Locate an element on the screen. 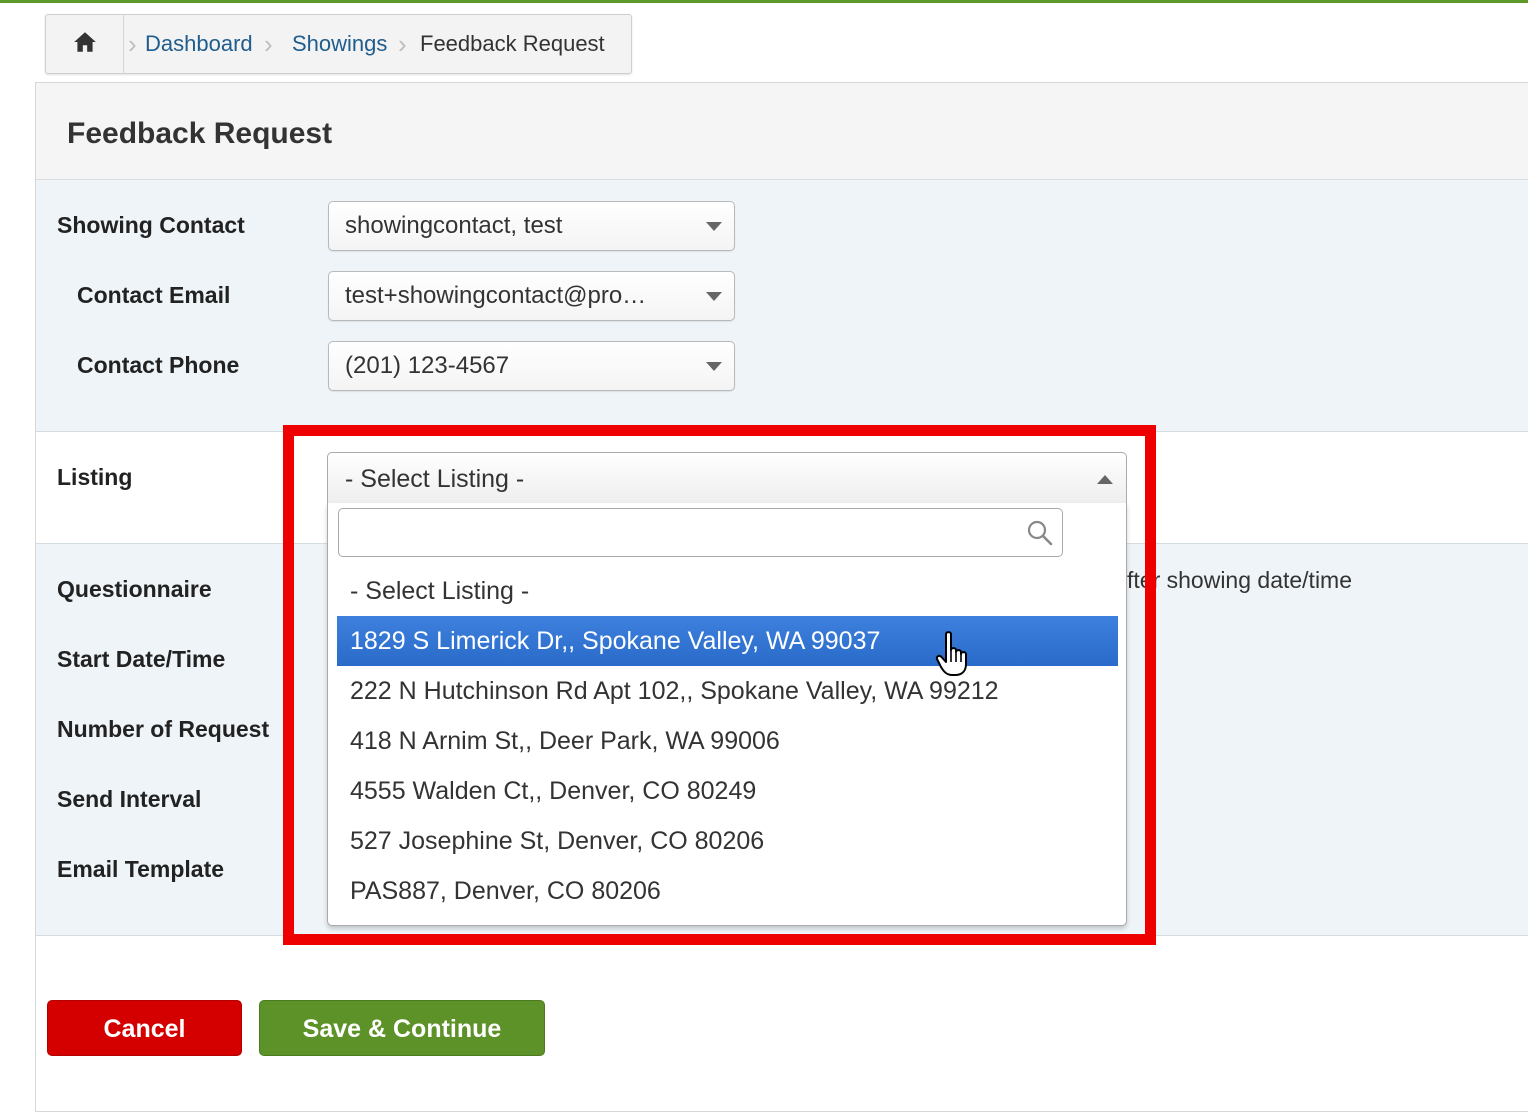 The height and width of the screenshot is (1112, 1528). questionnaire-label: Questionnaire is located at coordinates (134, 589).